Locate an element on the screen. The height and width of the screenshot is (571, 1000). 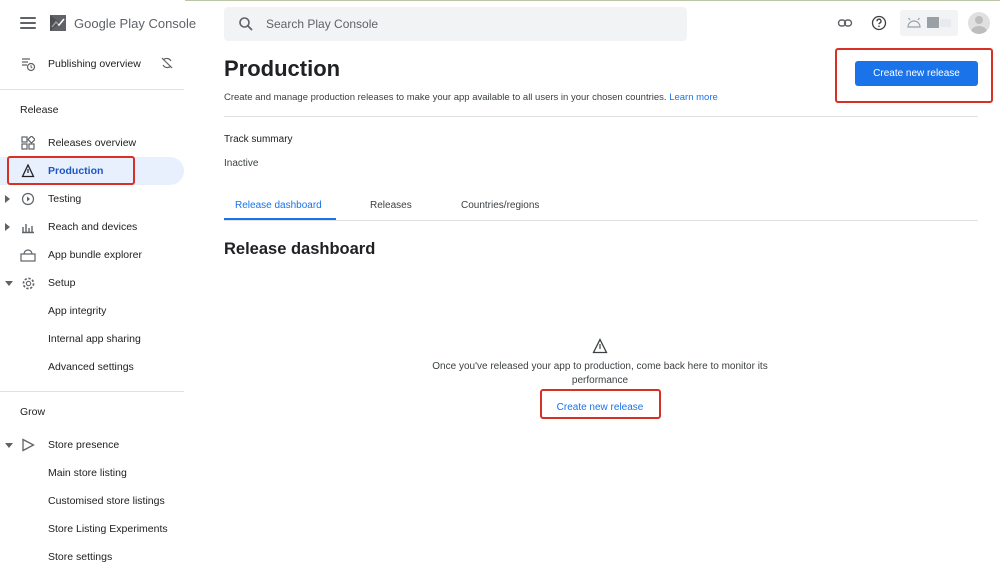
sidebar-item-main-store-listing: Main store listing is located at coordinates (92, 473).